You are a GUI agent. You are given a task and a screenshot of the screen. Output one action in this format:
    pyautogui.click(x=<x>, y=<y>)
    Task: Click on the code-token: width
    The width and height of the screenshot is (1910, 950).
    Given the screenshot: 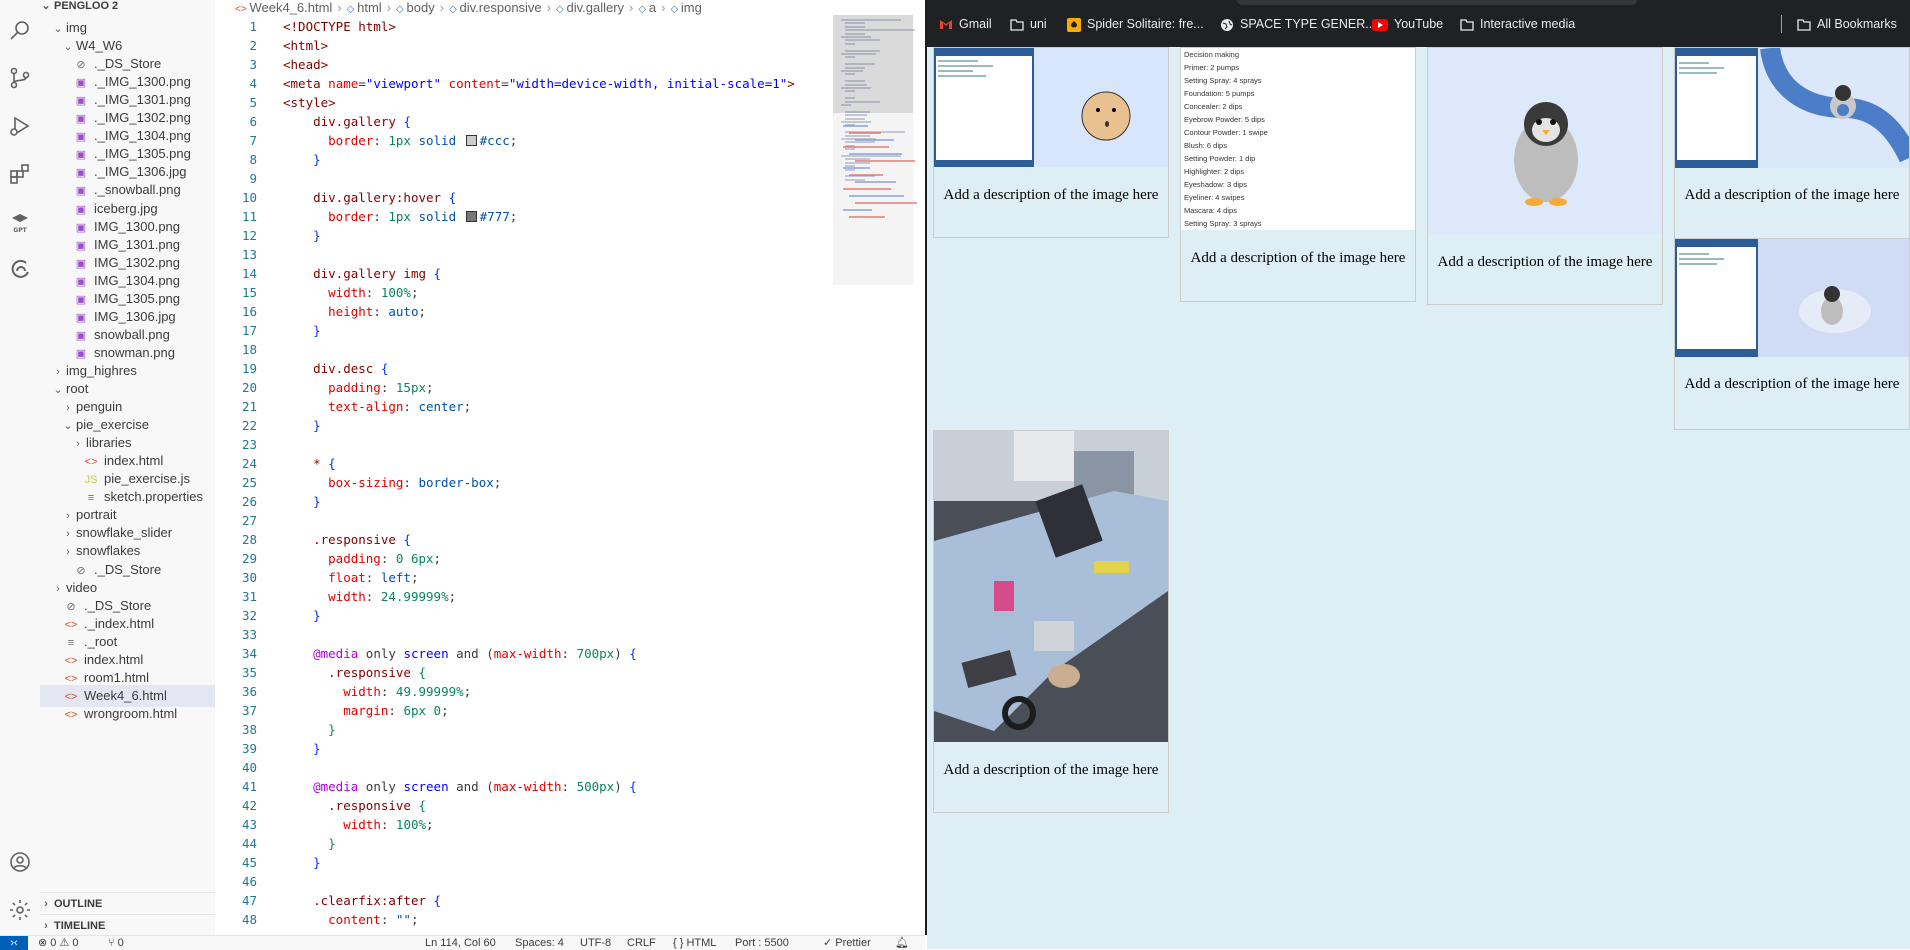 What is the action you would take?
    pyautogui.click(x=362, y=691)
    